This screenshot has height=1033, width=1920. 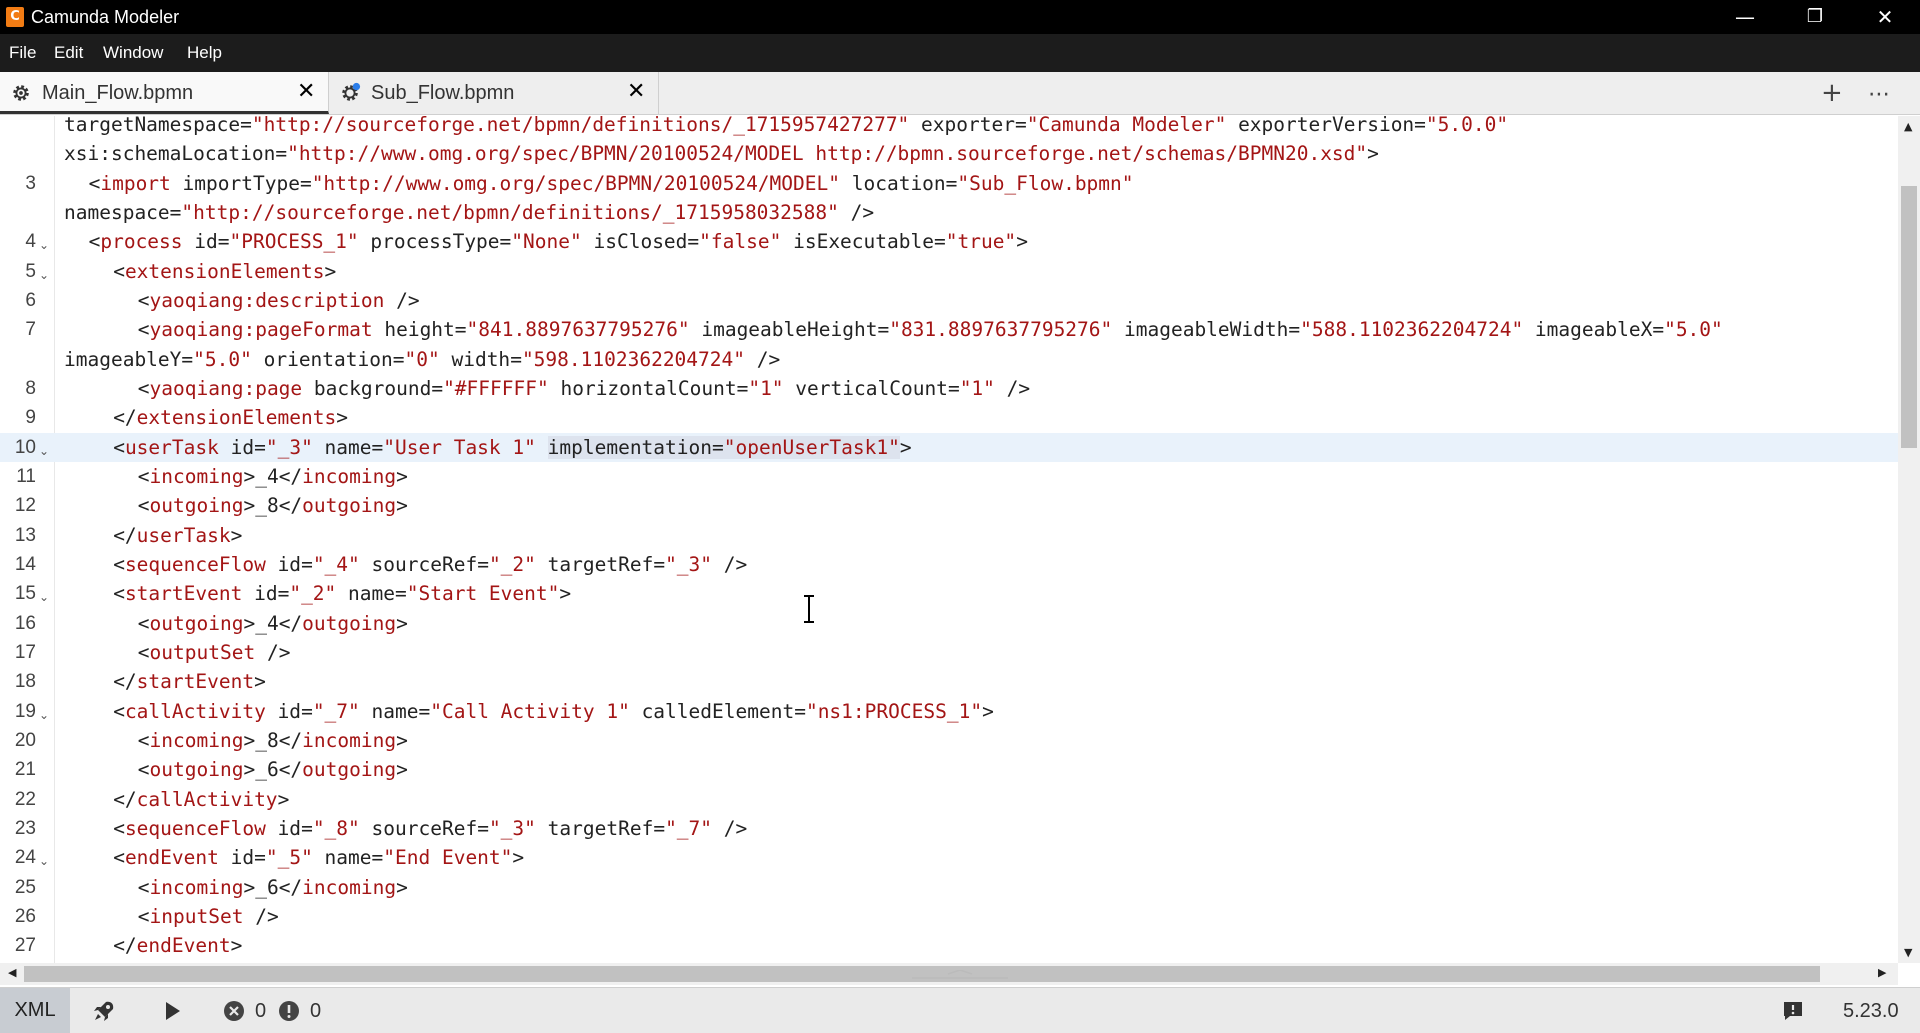 What do you see at coordinates (21, 93) in the screenshot?
I see `gear-icon` at bounding box center [21, 93].